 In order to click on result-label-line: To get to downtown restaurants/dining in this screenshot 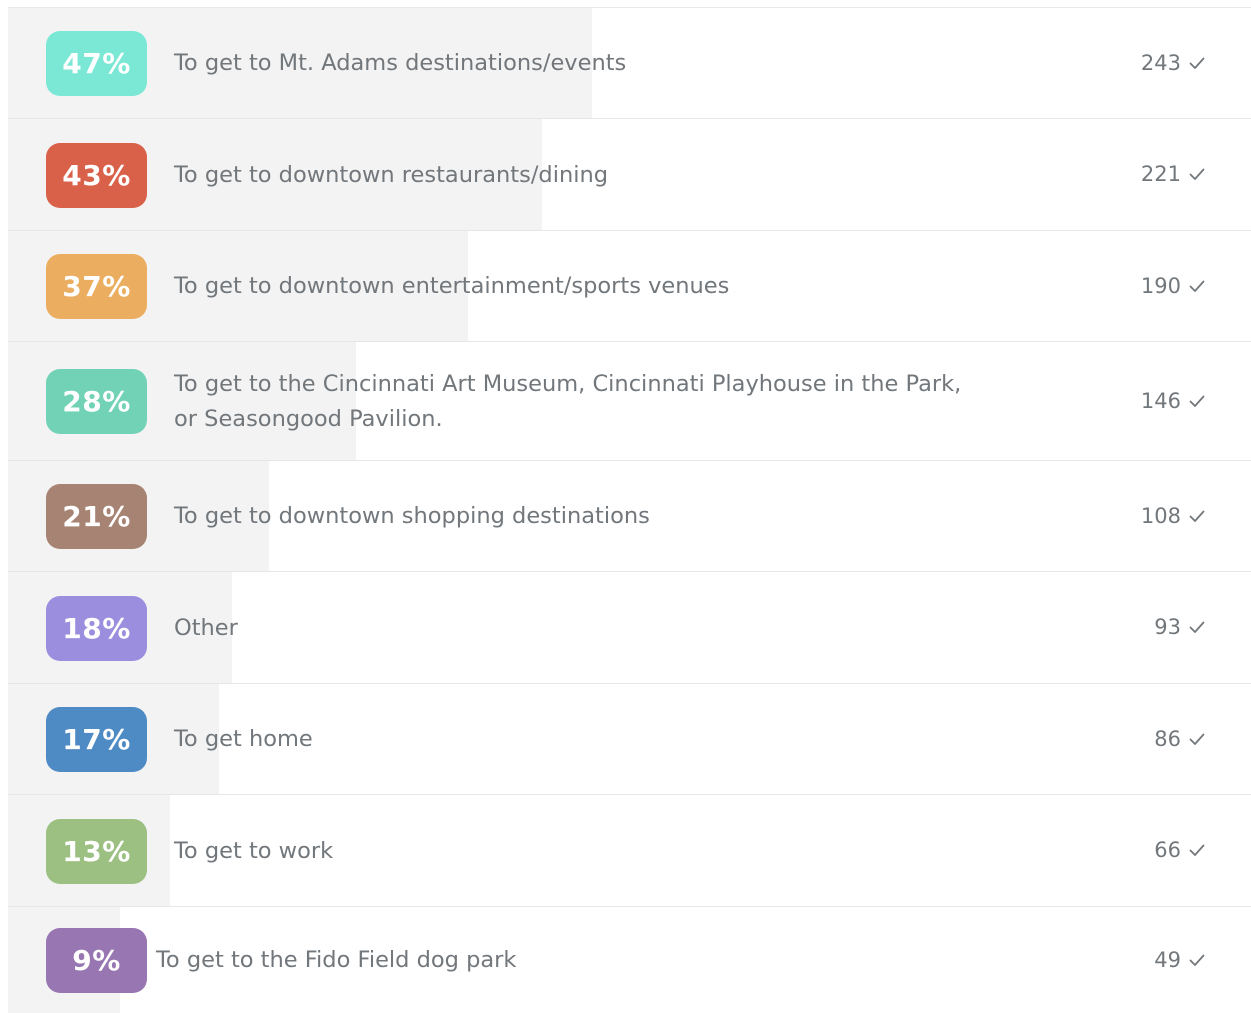, I will do `click(391, 175)`.